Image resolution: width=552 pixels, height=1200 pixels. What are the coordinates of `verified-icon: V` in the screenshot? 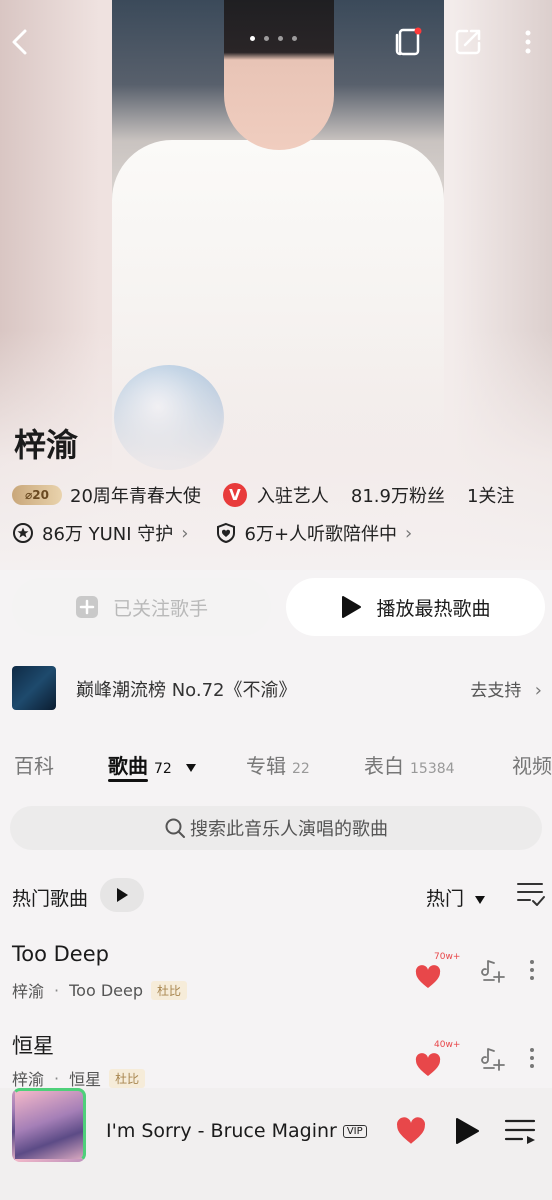 It's located at (234, 495).